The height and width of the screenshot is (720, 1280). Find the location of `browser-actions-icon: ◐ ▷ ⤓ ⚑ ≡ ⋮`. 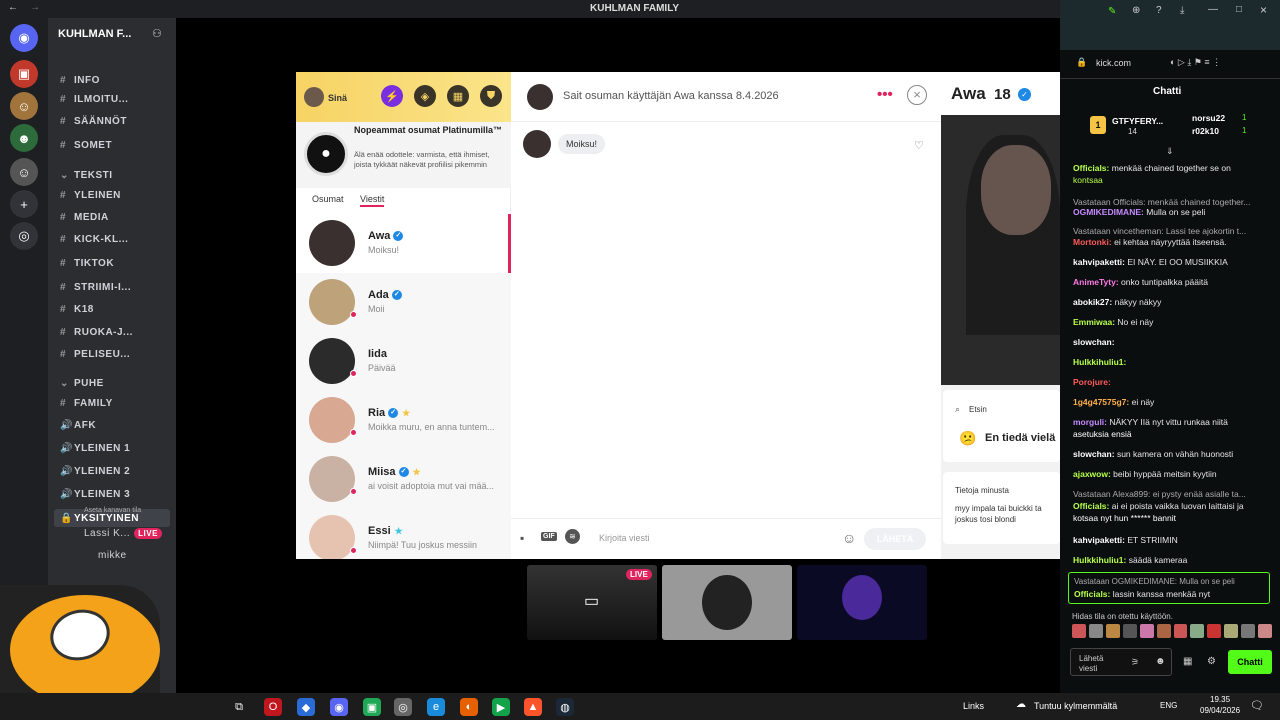

browser-actions-icon: ◐ ▷ ⤓ ⚑ ≡ ⋮ is located at coordinates (1195, 62).